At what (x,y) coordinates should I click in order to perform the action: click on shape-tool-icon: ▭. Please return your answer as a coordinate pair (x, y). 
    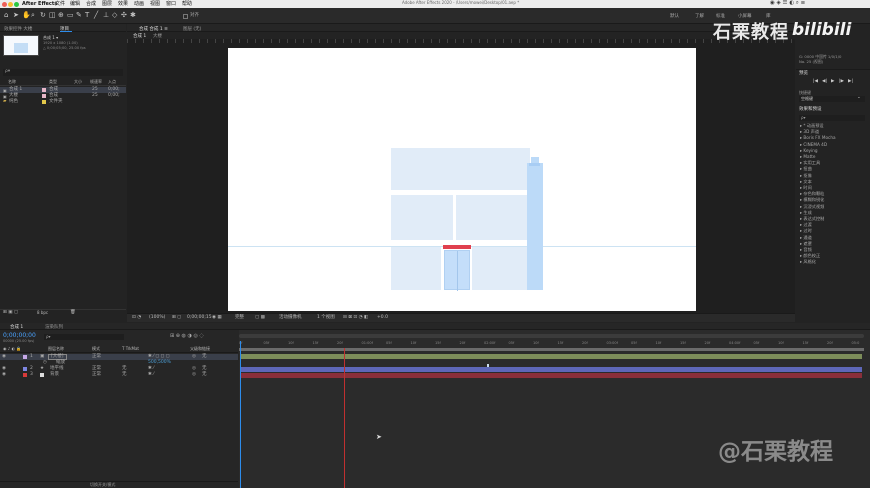
    Looking at the image, I should click on (70, 15).